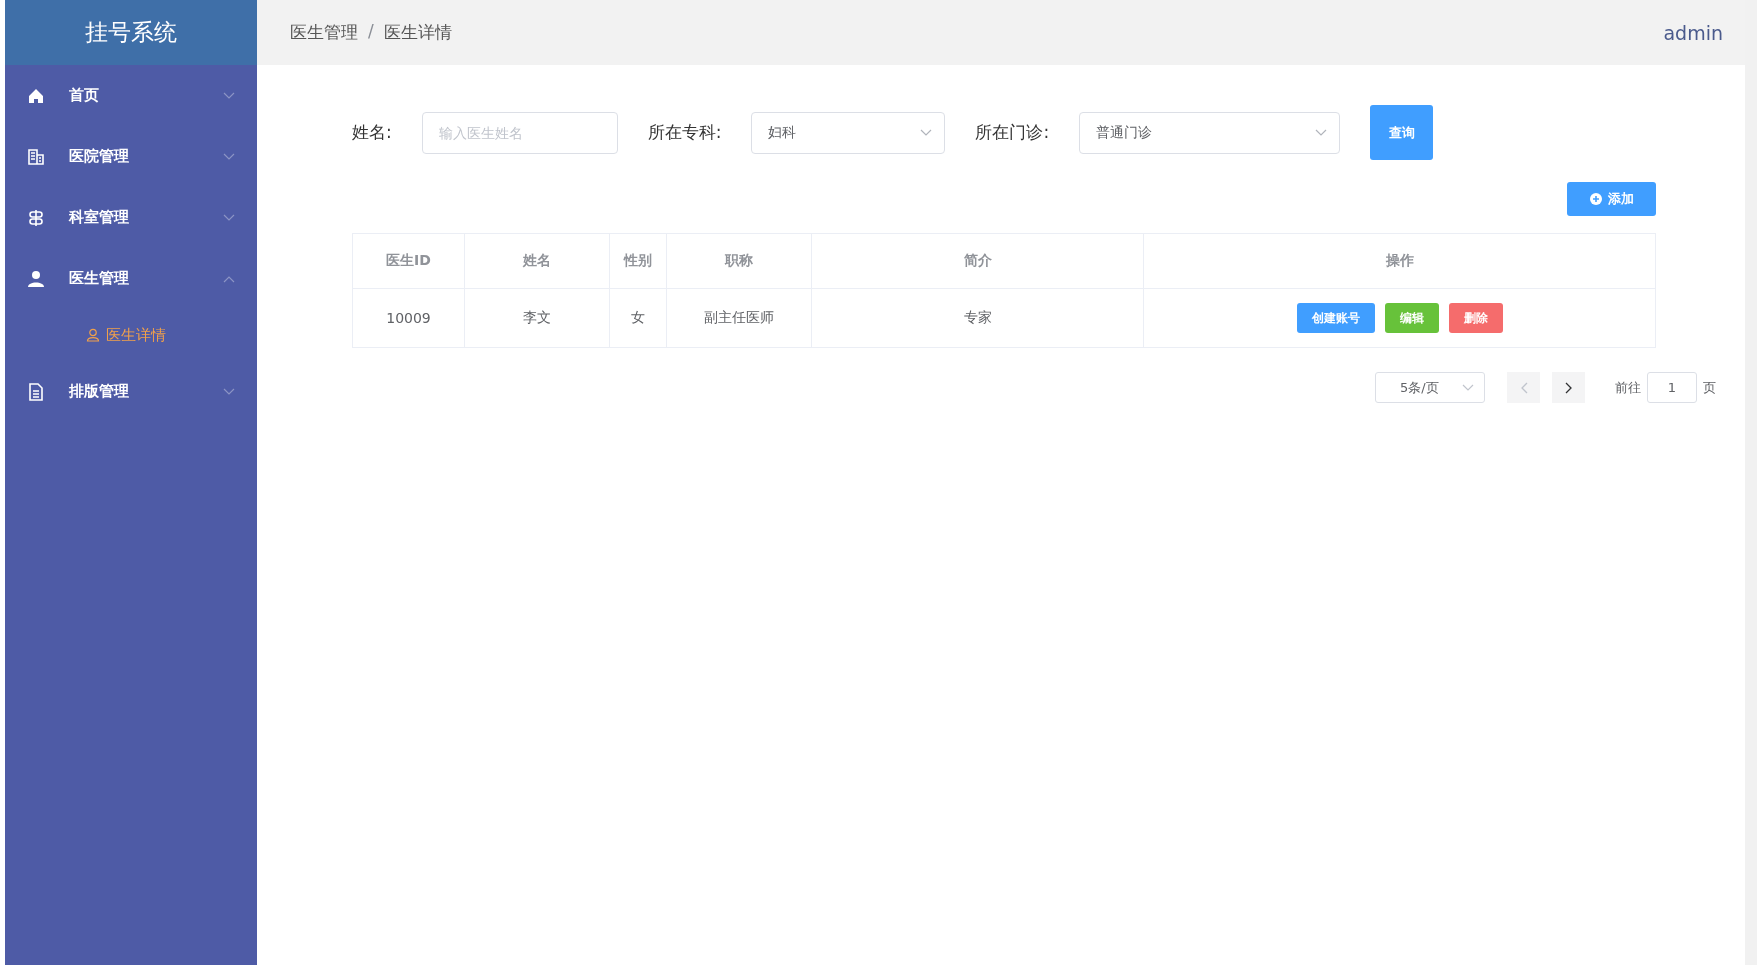 The height and width of the screenshot is (965, 1757). What do you see at coordinates (519, 132) in the screenshot?
I see `name-input: 输入医生姓名` at bounding box center [519, 132].